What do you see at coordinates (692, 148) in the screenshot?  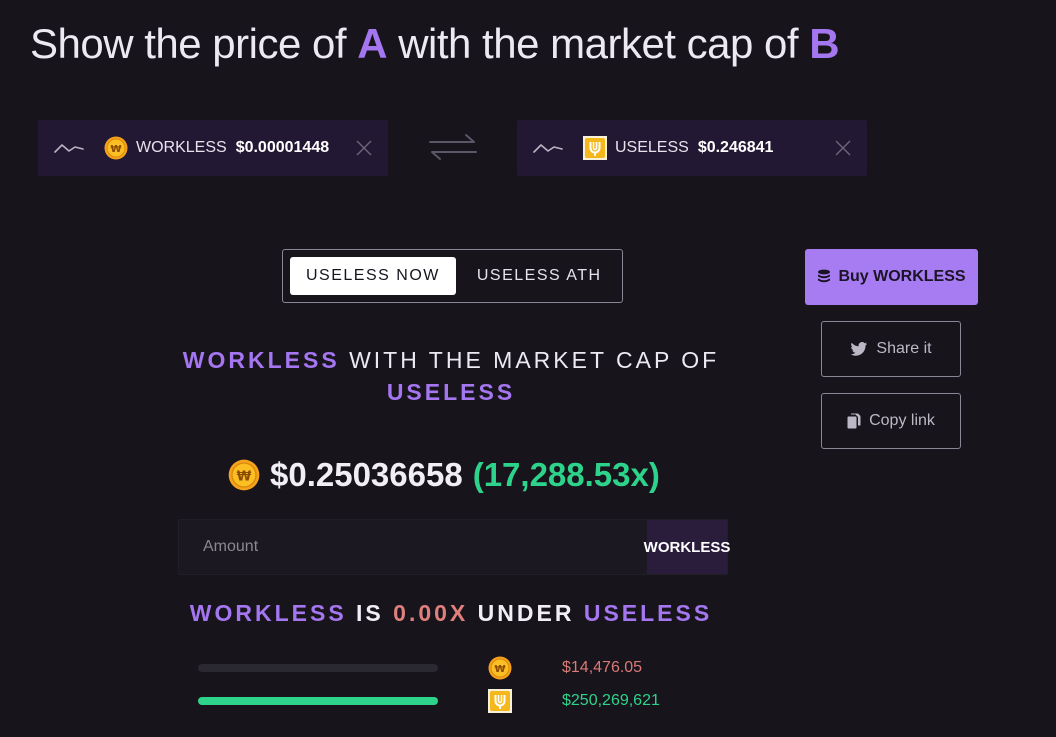 I see `token-b-selector: USELESS $0.246841` at bounding box center [692, 148].